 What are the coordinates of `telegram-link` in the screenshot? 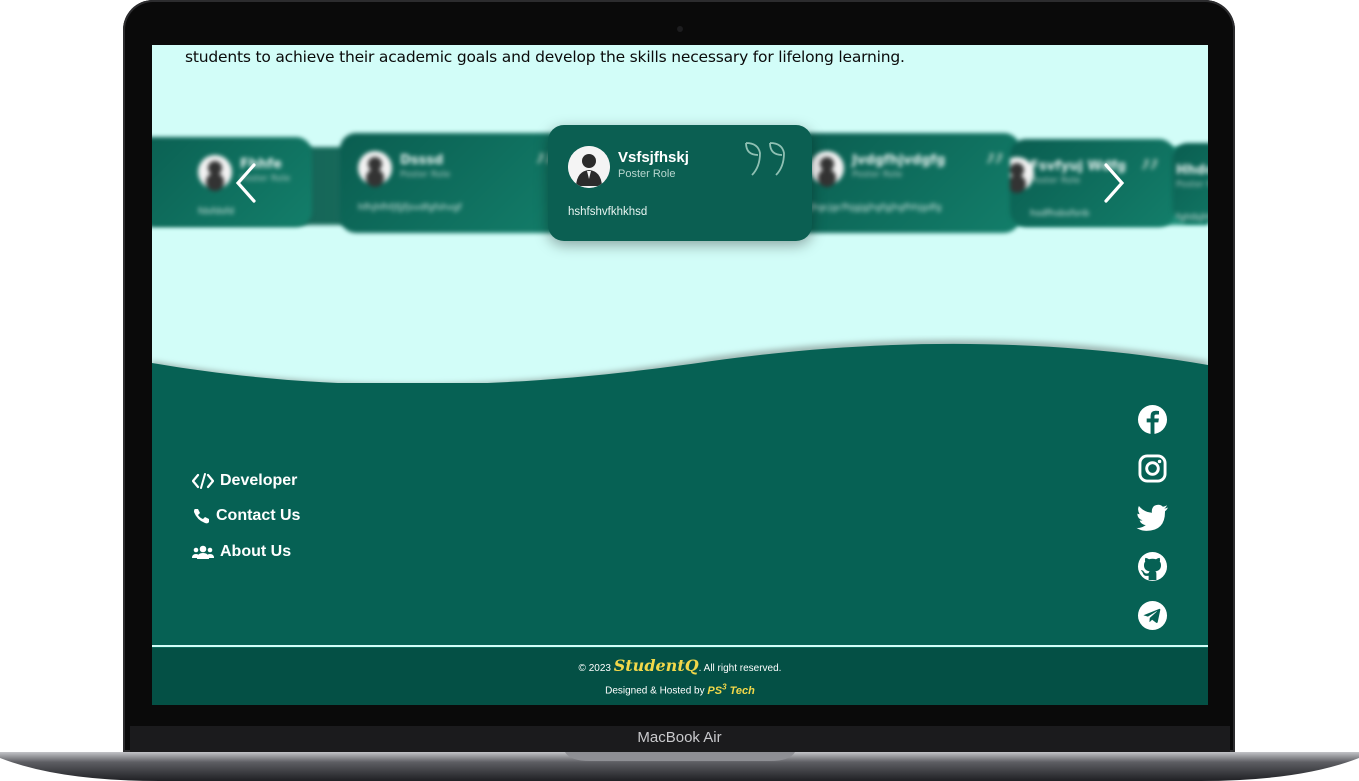 It's located at (1152, 615).